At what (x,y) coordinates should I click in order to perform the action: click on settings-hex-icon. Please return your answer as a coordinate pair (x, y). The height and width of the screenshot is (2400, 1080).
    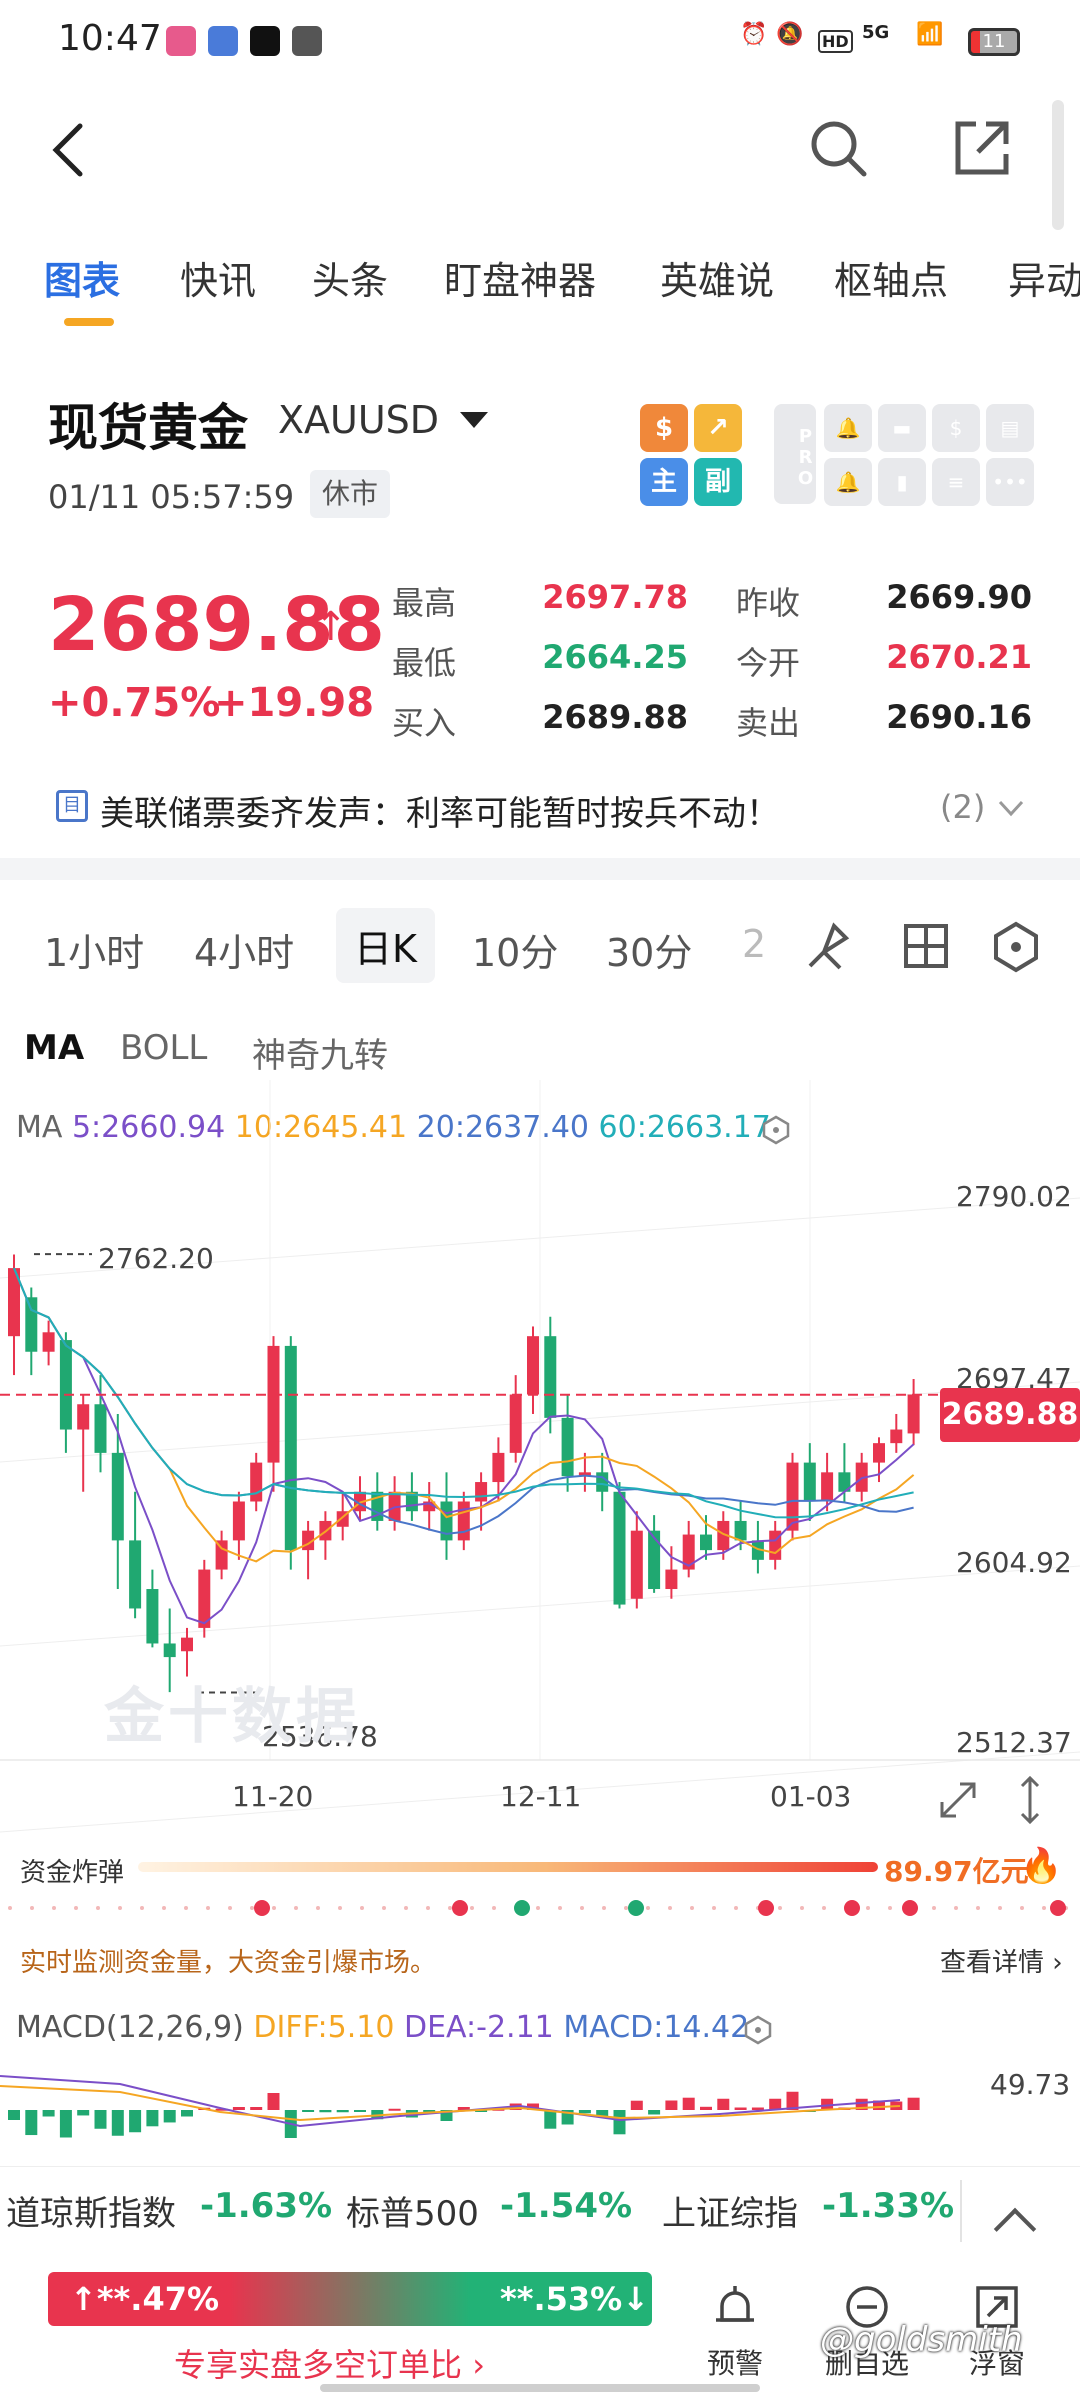
    Looking at the image, I should click on (1016, 946).